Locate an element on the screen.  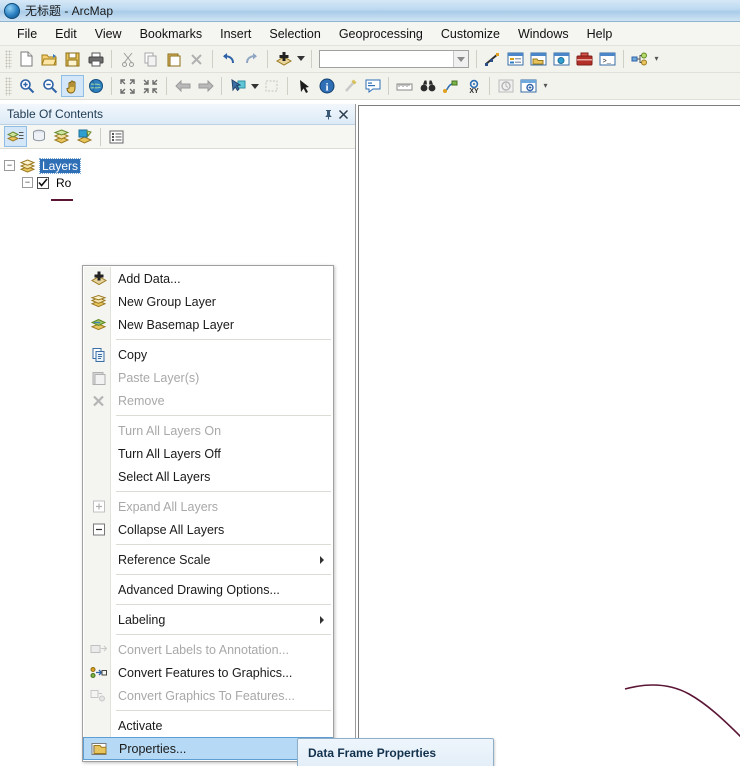
html-popup-icon is located at coordinates (372, 86).